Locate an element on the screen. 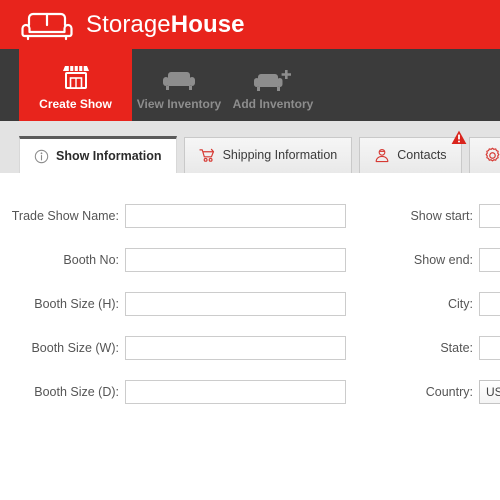  nav-left-spacer is located at coordinates (9, 85).